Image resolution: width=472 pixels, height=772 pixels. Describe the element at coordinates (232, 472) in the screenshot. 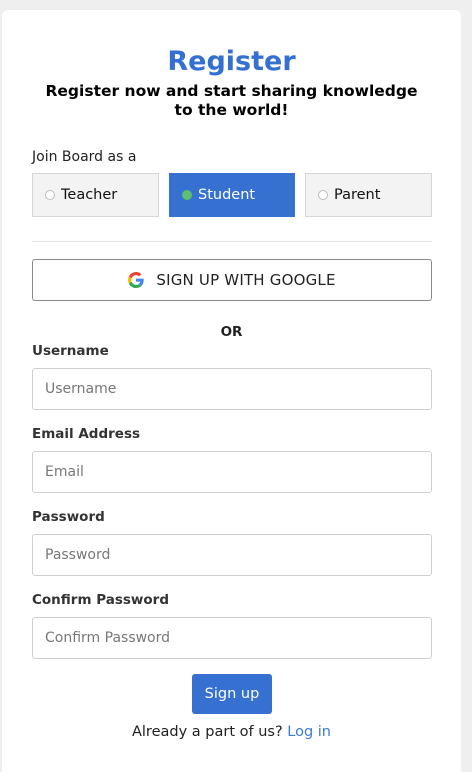

I see `email-input` at that location.